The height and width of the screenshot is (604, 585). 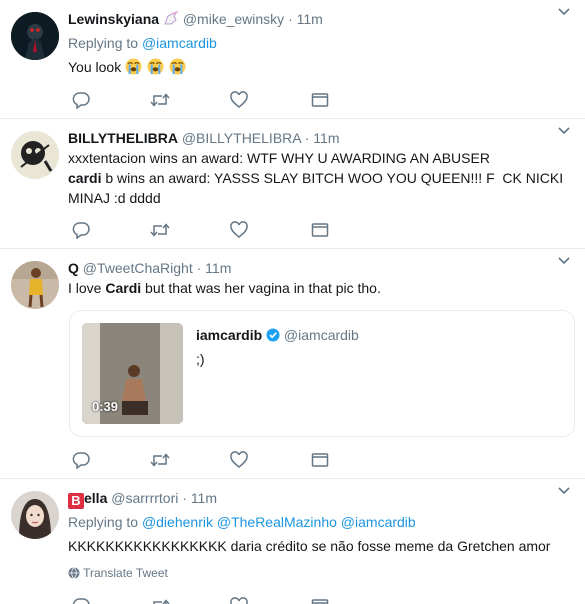 What do you see at coordinates (95, 498) in the screenshot?
I see `display-name: ella` at bounding box center [95, 498].